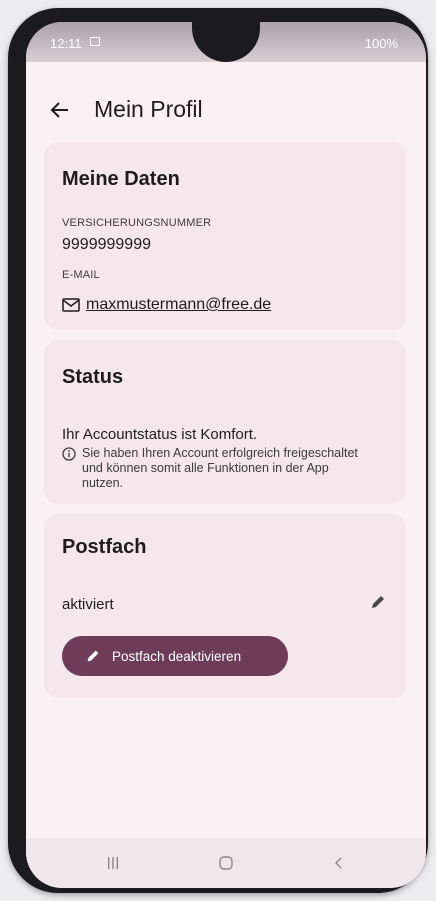 The image size is (436, 901). I want to click on system-navigation-bar, so click(226, 863).